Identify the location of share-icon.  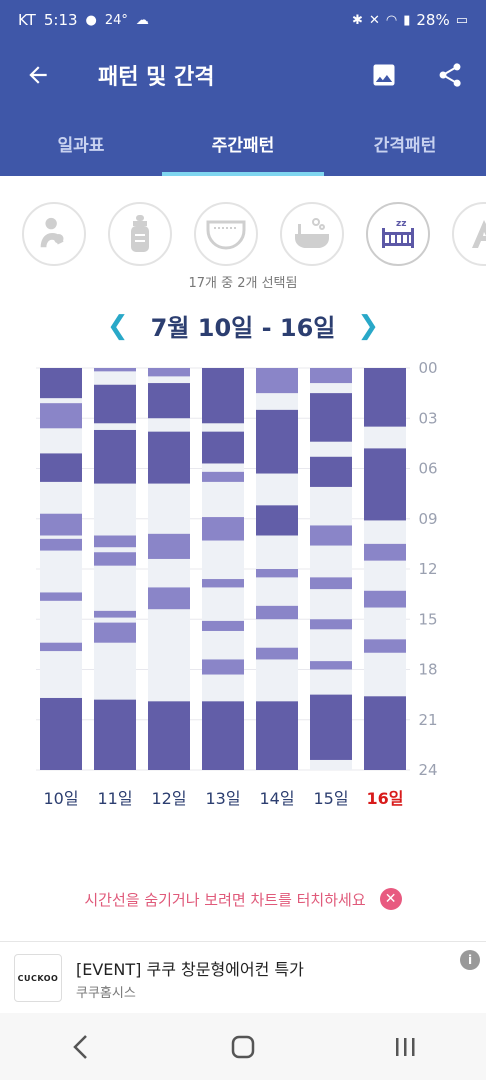
(450, 75).